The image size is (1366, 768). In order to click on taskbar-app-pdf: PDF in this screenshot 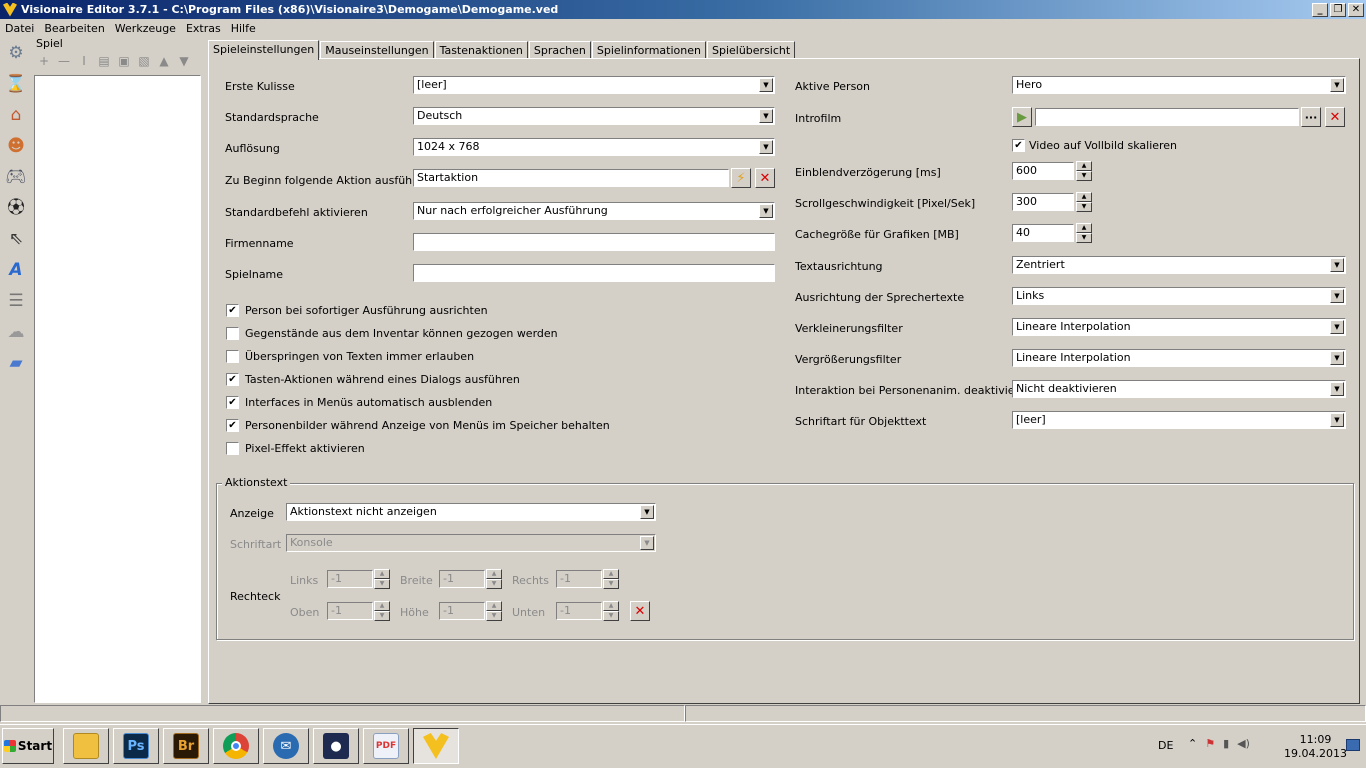, I will do `click(386, 746)`.